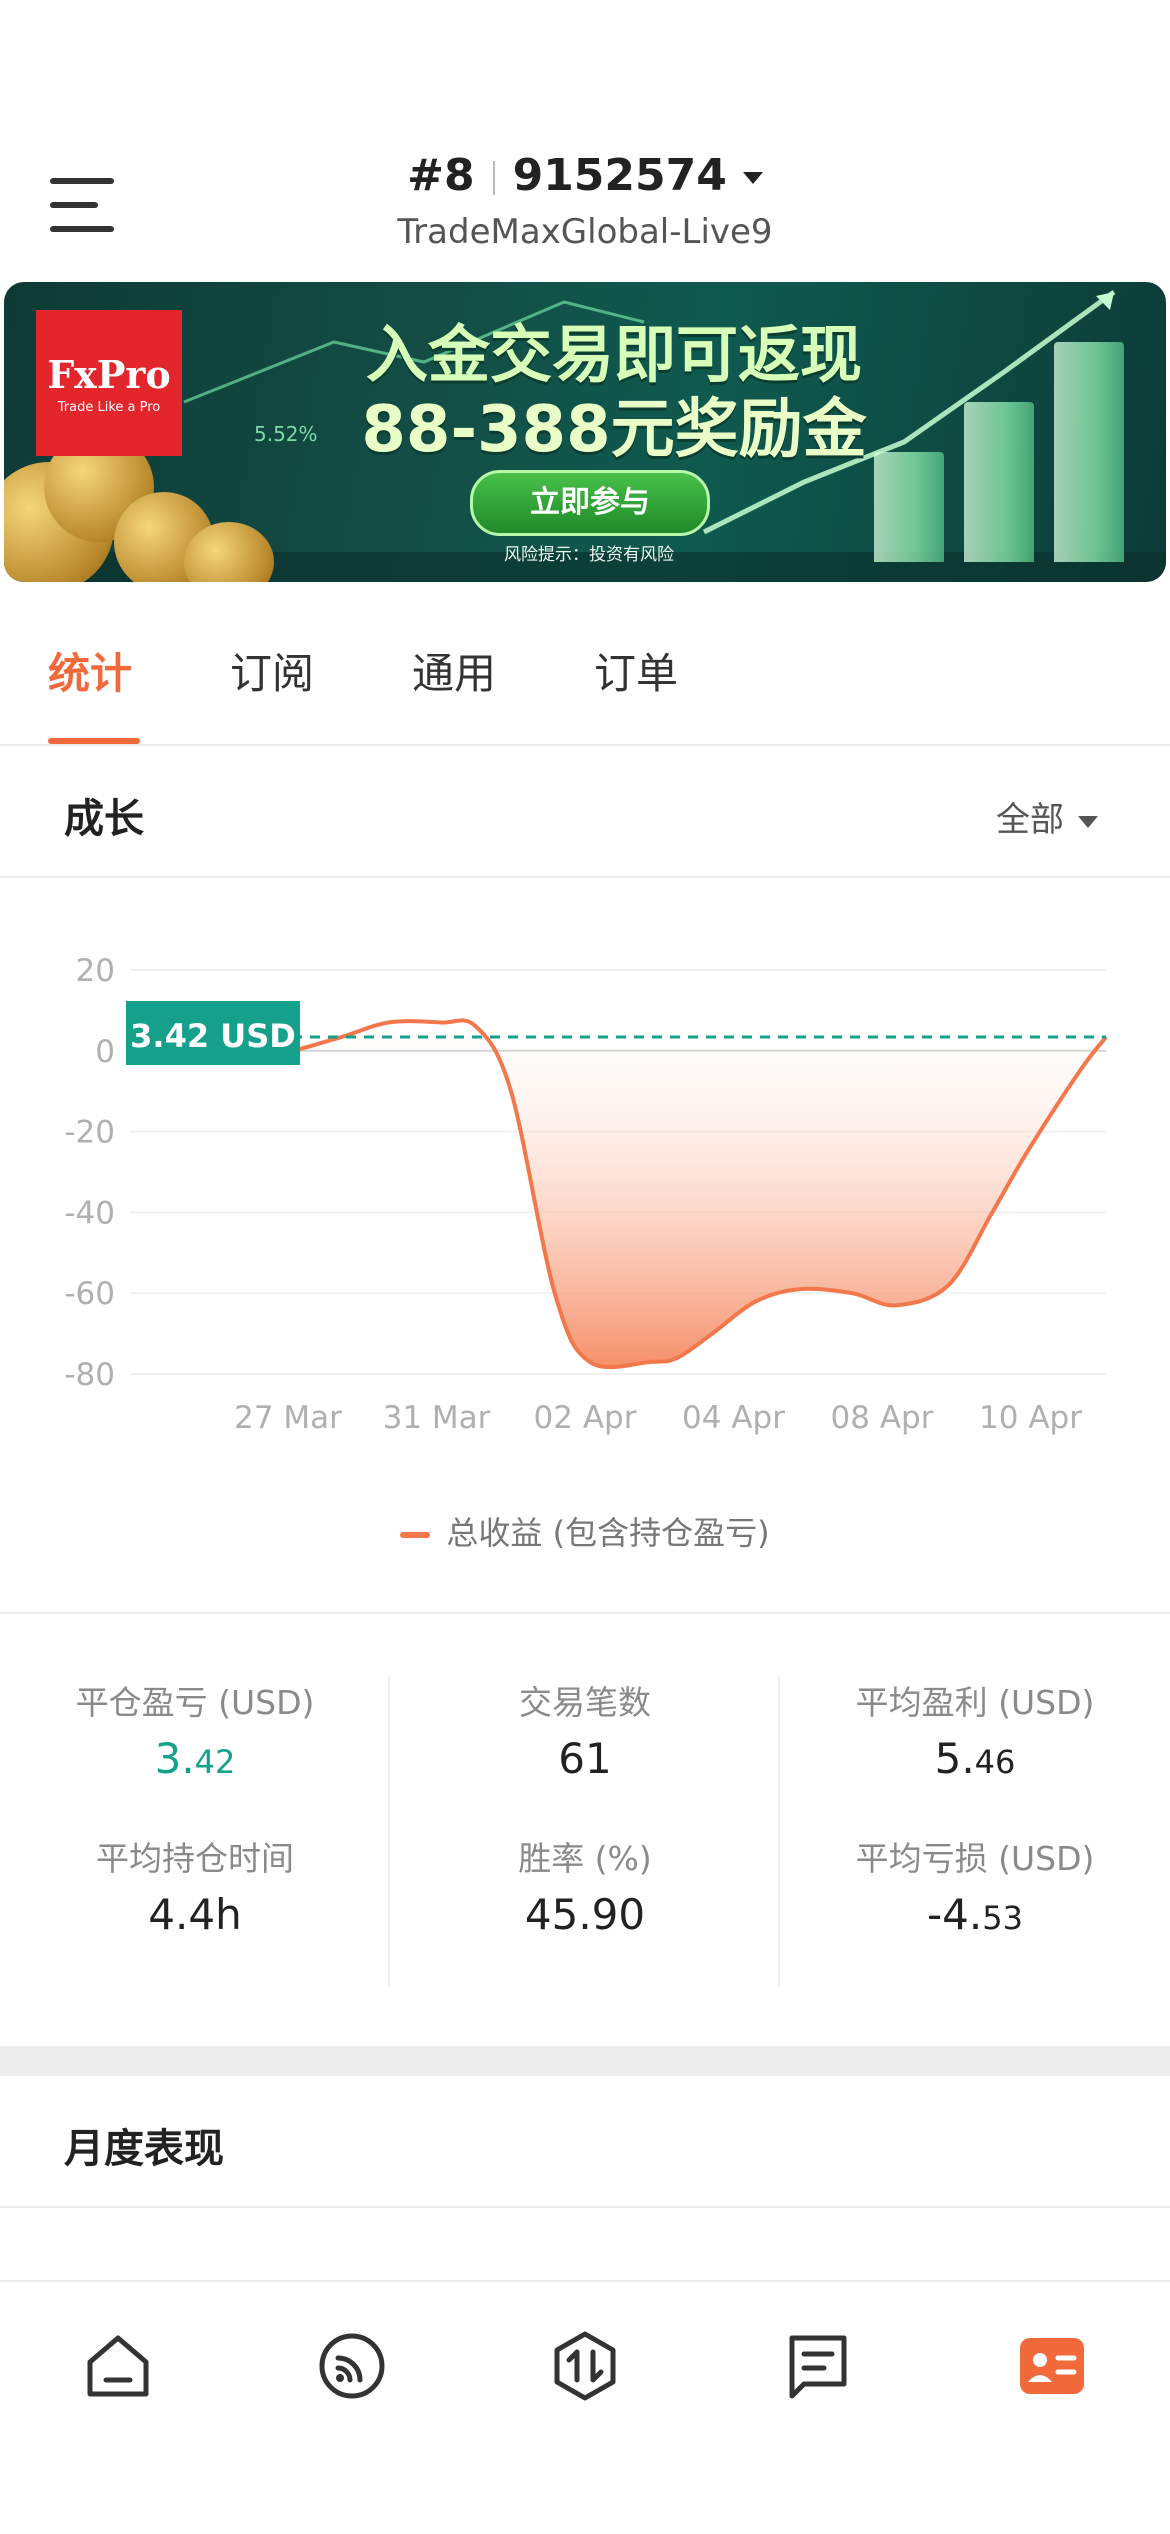  What do you see at coordinates (585, 2061) in the screenshot?
I see `section-separator` at bounding box center [585, 2061].